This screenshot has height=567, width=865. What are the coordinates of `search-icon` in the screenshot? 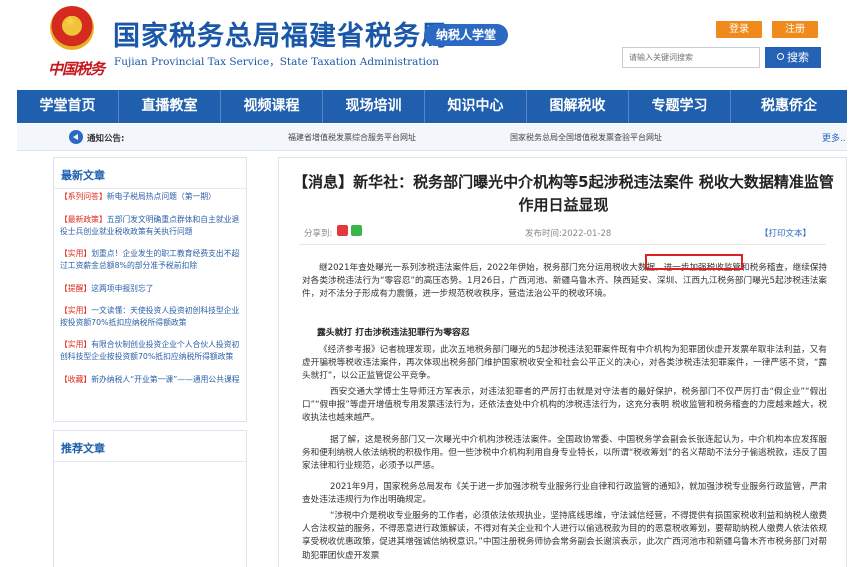 It's located at (780, 56).